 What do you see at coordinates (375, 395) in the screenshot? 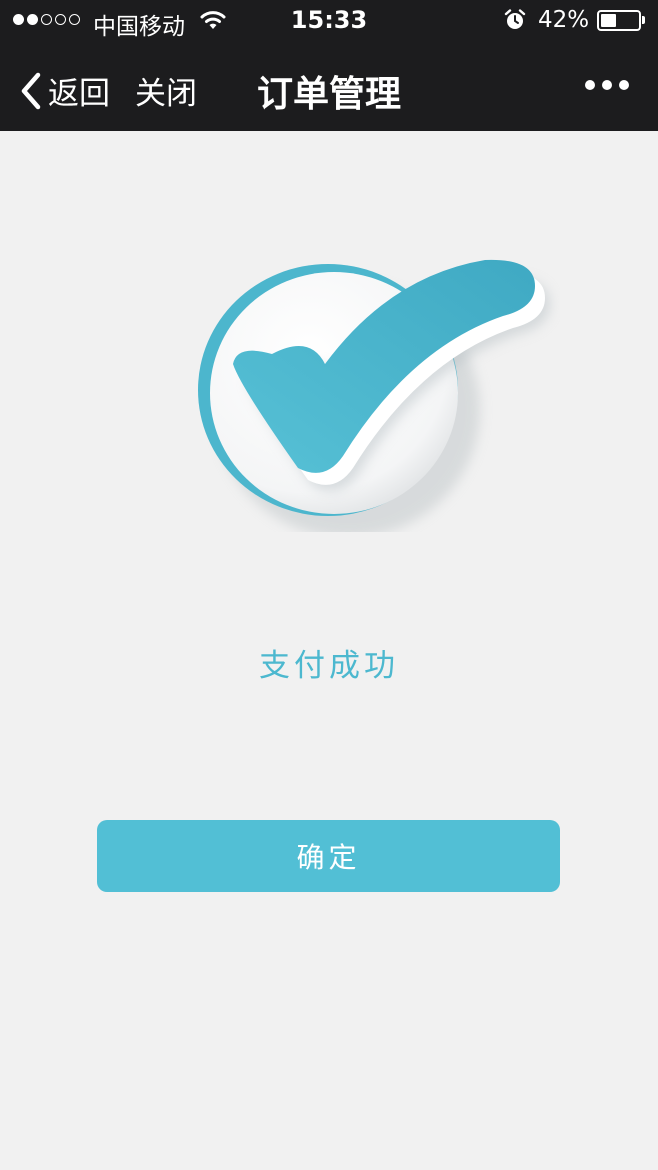
I see `check-success-icon` at bounding box center [375, 395].